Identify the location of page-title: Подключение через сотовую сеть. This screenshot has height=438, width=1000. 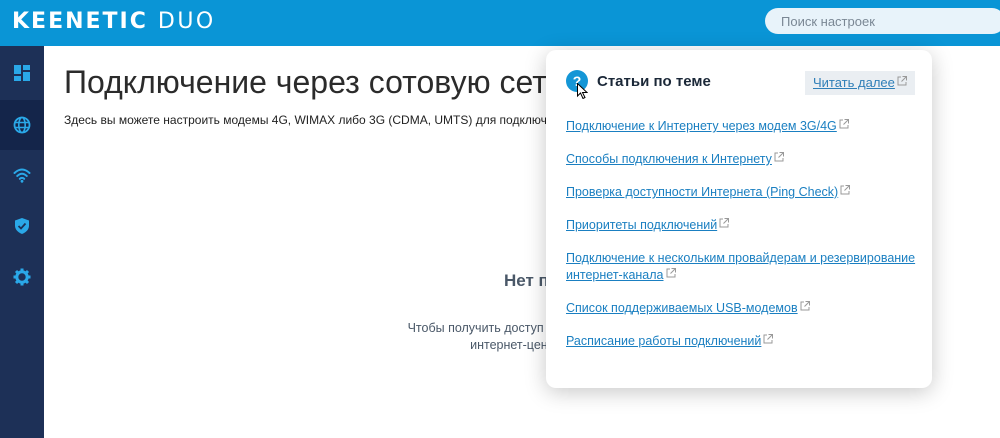
(314, 82).